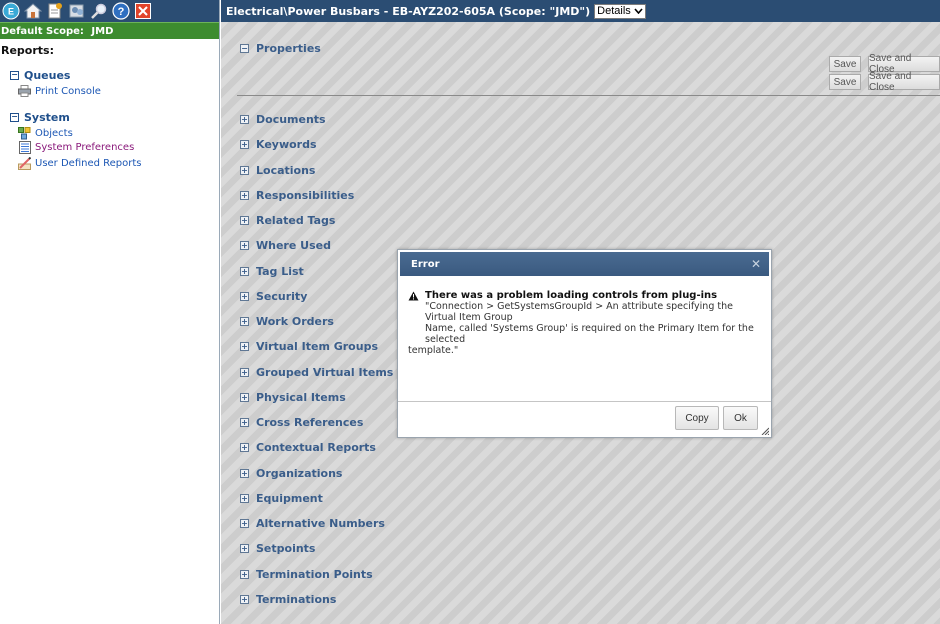 The image size is (940, 624). What do you see at coordinates (697, 418) in the screenshot?
I see `copy-button: Copy` at bounding box center [697, 418].